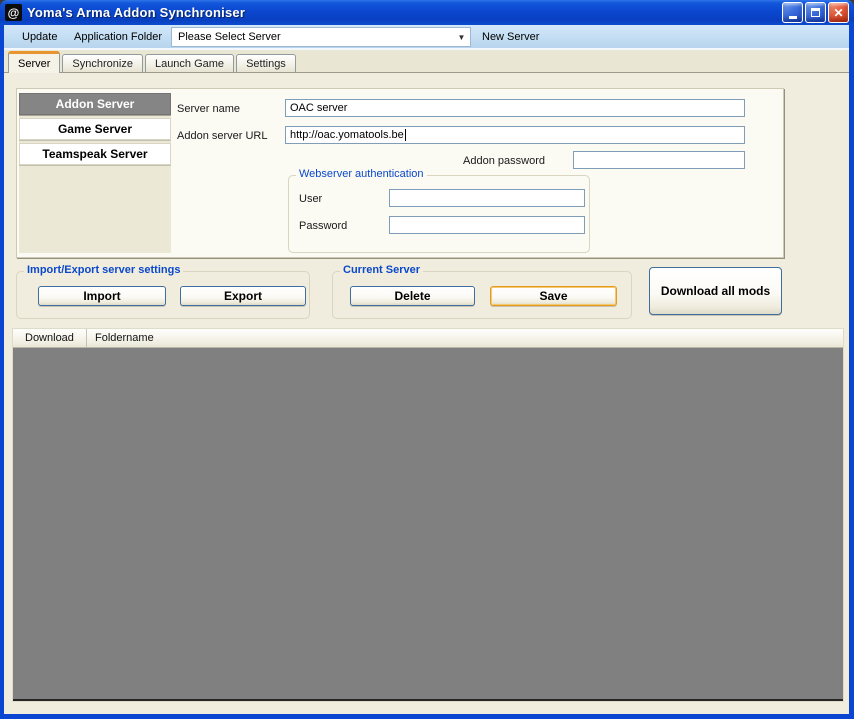  I want to click on text-caret, so click(405, 135).